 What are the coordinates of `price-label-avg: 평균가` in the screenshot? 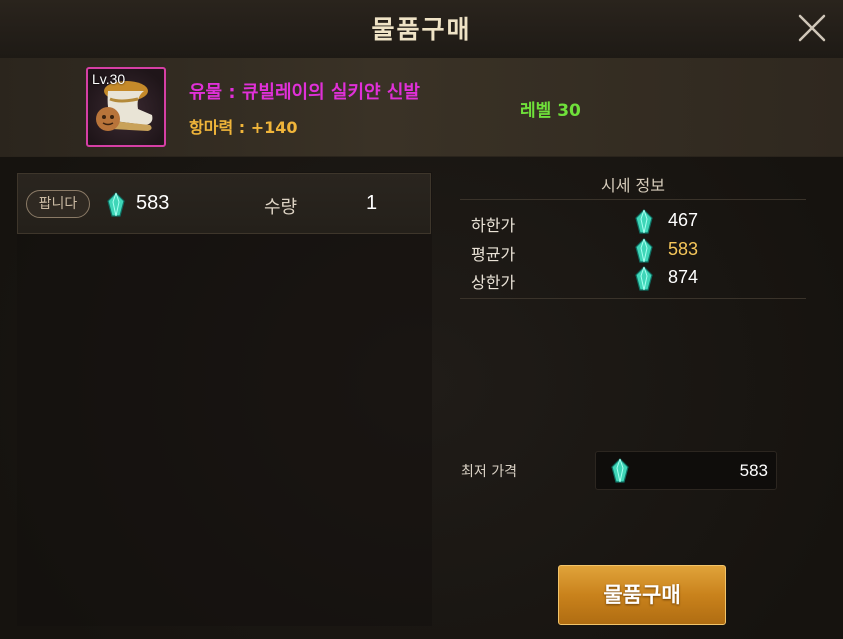 It's located at (493, 254).